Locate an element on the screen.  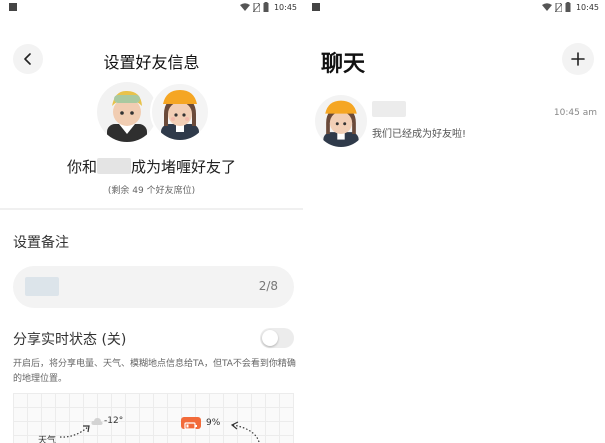
battery-badge-icon is located at coordinates (191, 423).